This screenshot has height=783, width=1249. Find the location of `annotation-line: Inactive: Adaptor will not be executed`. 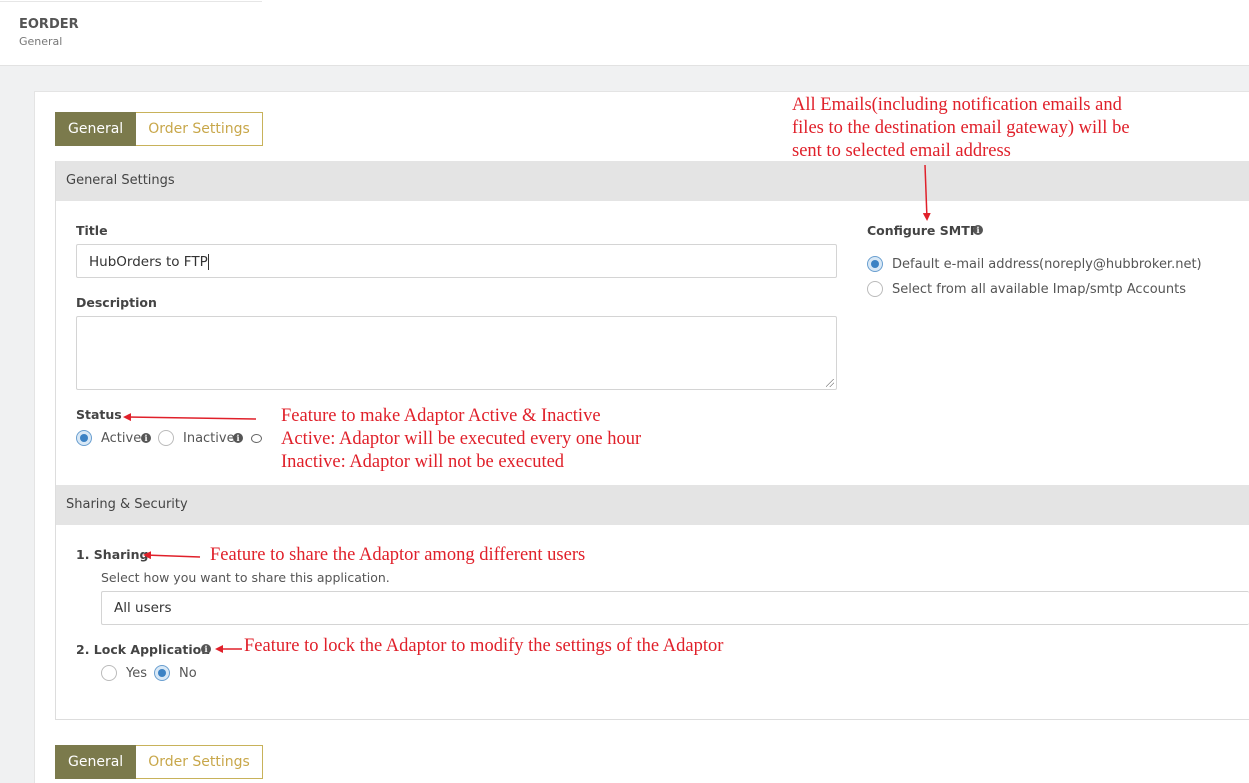

annotation-line: Inactive: Adaptor will not be executed is located at coordinates (423, 462).